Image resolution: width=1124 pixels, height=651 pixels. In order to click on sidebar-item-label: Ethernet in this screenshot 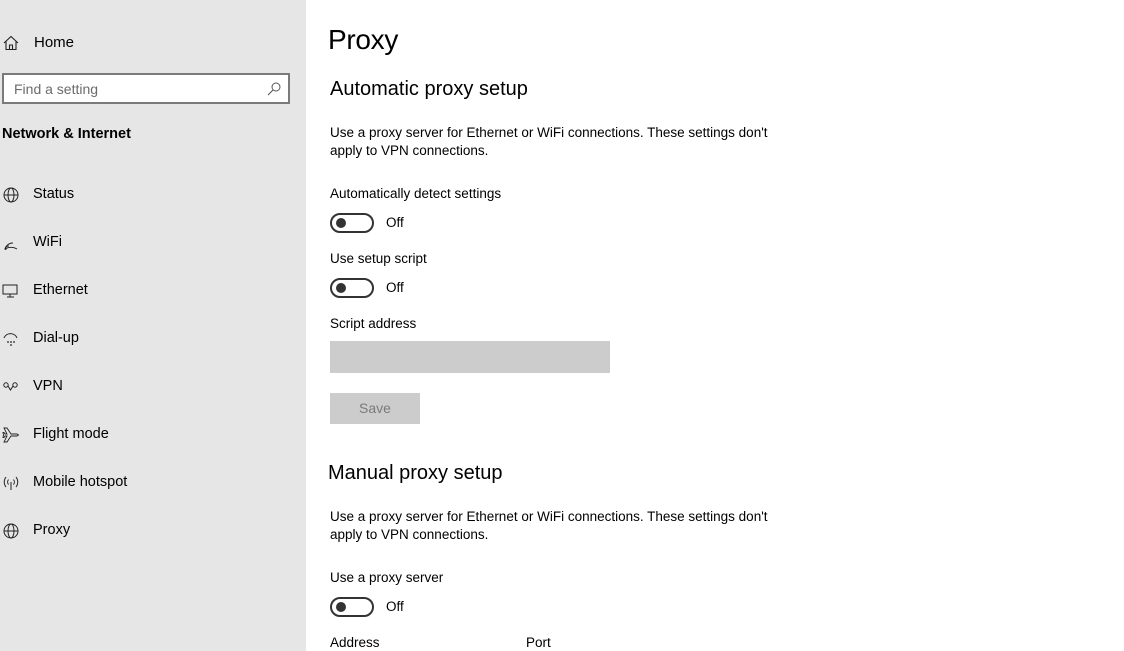, I will do `click(60, 290)`.